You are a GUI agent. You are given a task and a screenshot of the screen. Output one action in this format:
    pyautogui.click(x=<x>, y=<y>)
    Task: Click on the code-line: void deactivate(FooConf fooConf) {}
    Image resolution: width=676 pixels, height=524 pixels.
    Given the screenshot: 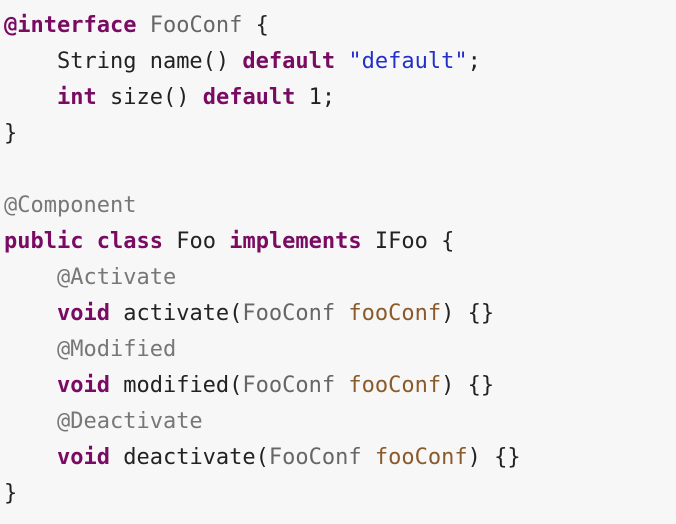 What is the action you would take?
    pyautogui.click(x=340, y=458)
    